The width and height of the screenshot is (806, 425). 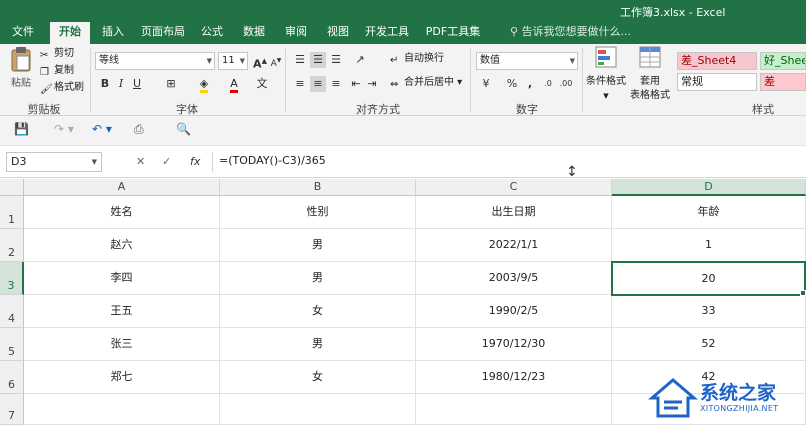 What do you see at coordinates (64, 129) in the screenshot?
I see `redo-icon: ↷ ▾` at bounding box center [64, 129].